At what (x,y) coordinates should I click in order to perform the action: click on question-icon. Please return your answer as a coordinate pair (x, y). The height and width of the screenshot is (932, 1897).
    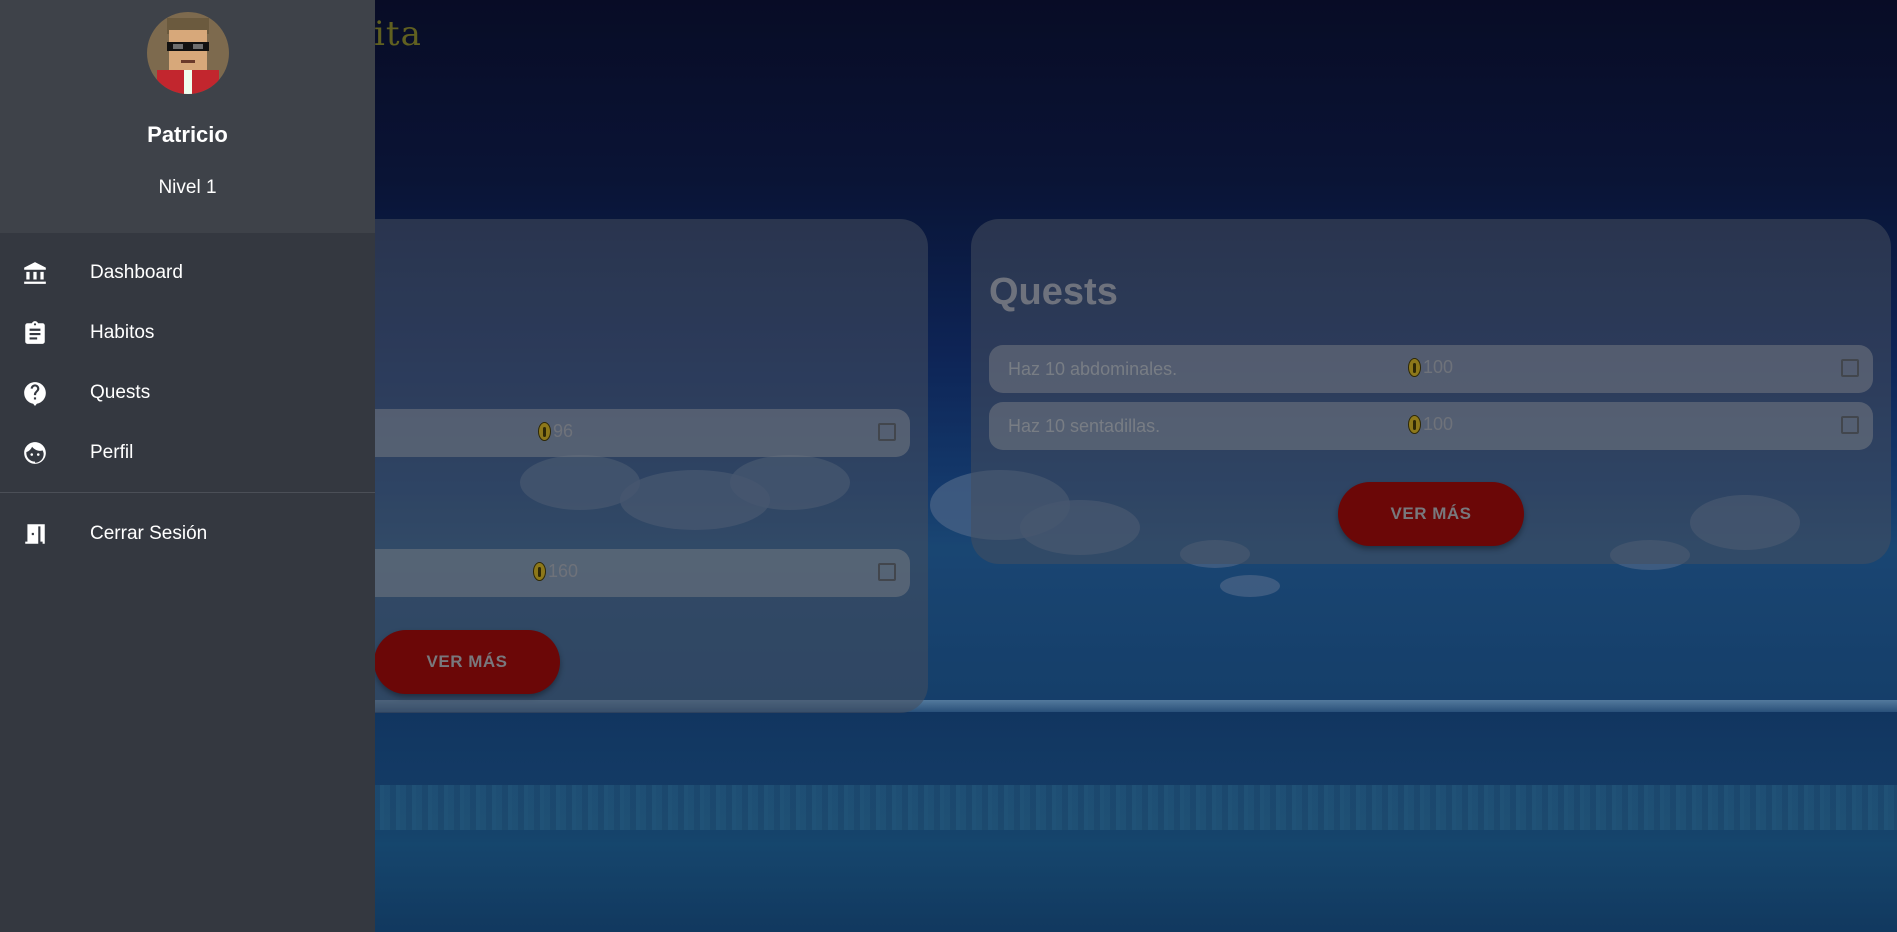
    Looking at the image, I should click on (35, 393).